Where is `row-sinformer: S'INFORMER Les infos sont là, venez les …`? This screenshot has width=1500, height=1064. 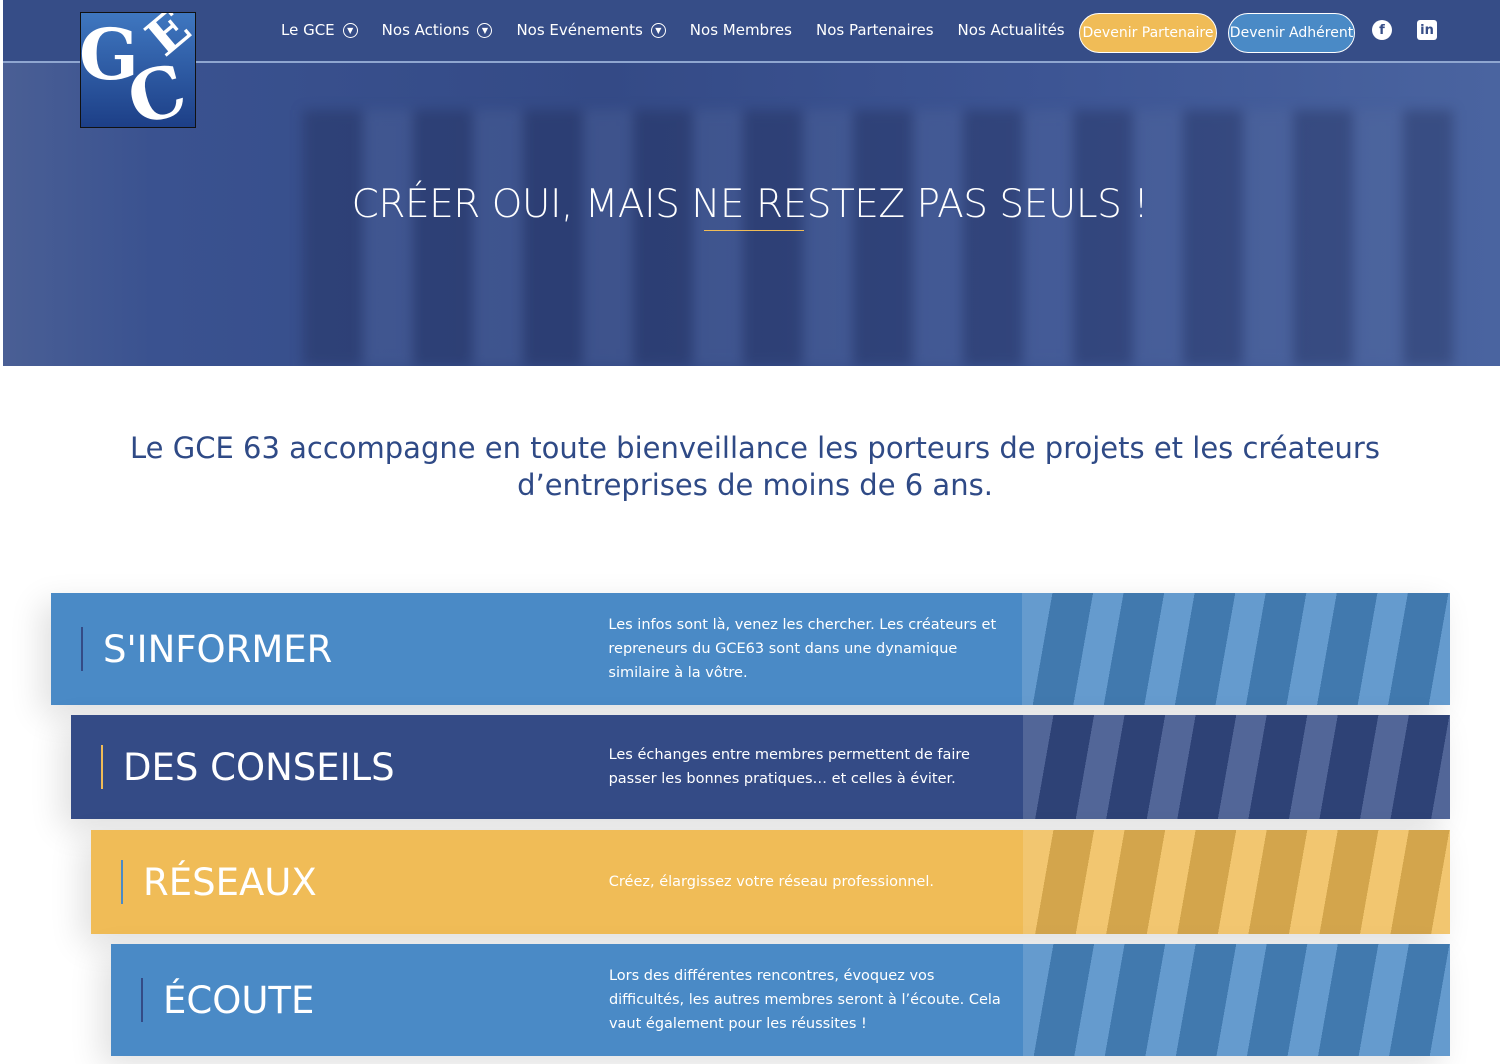 row-sinformer: S'INFORMER Les infos sont là, venez les … is located at coordinates (751, 649).